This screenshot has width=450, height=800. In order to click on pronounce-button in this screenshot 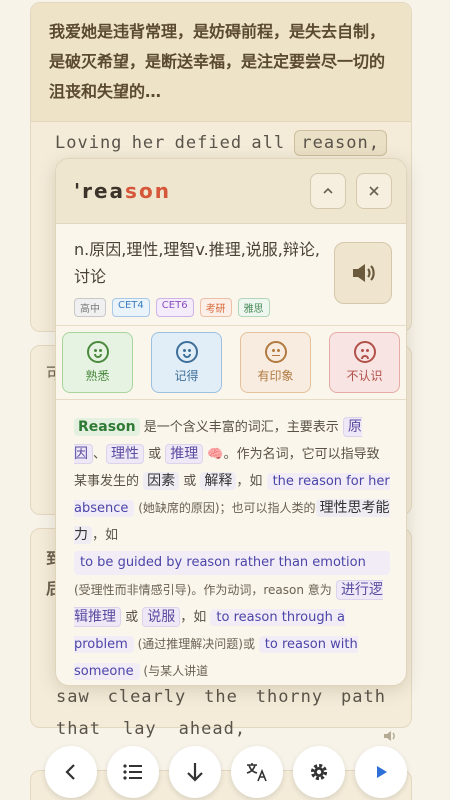, I will do `click(363, 273)`.